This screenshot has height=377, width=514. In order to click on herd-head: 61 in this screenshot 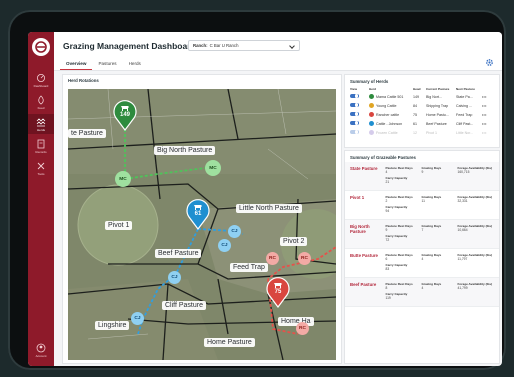, I will do `click(415, 123)`.